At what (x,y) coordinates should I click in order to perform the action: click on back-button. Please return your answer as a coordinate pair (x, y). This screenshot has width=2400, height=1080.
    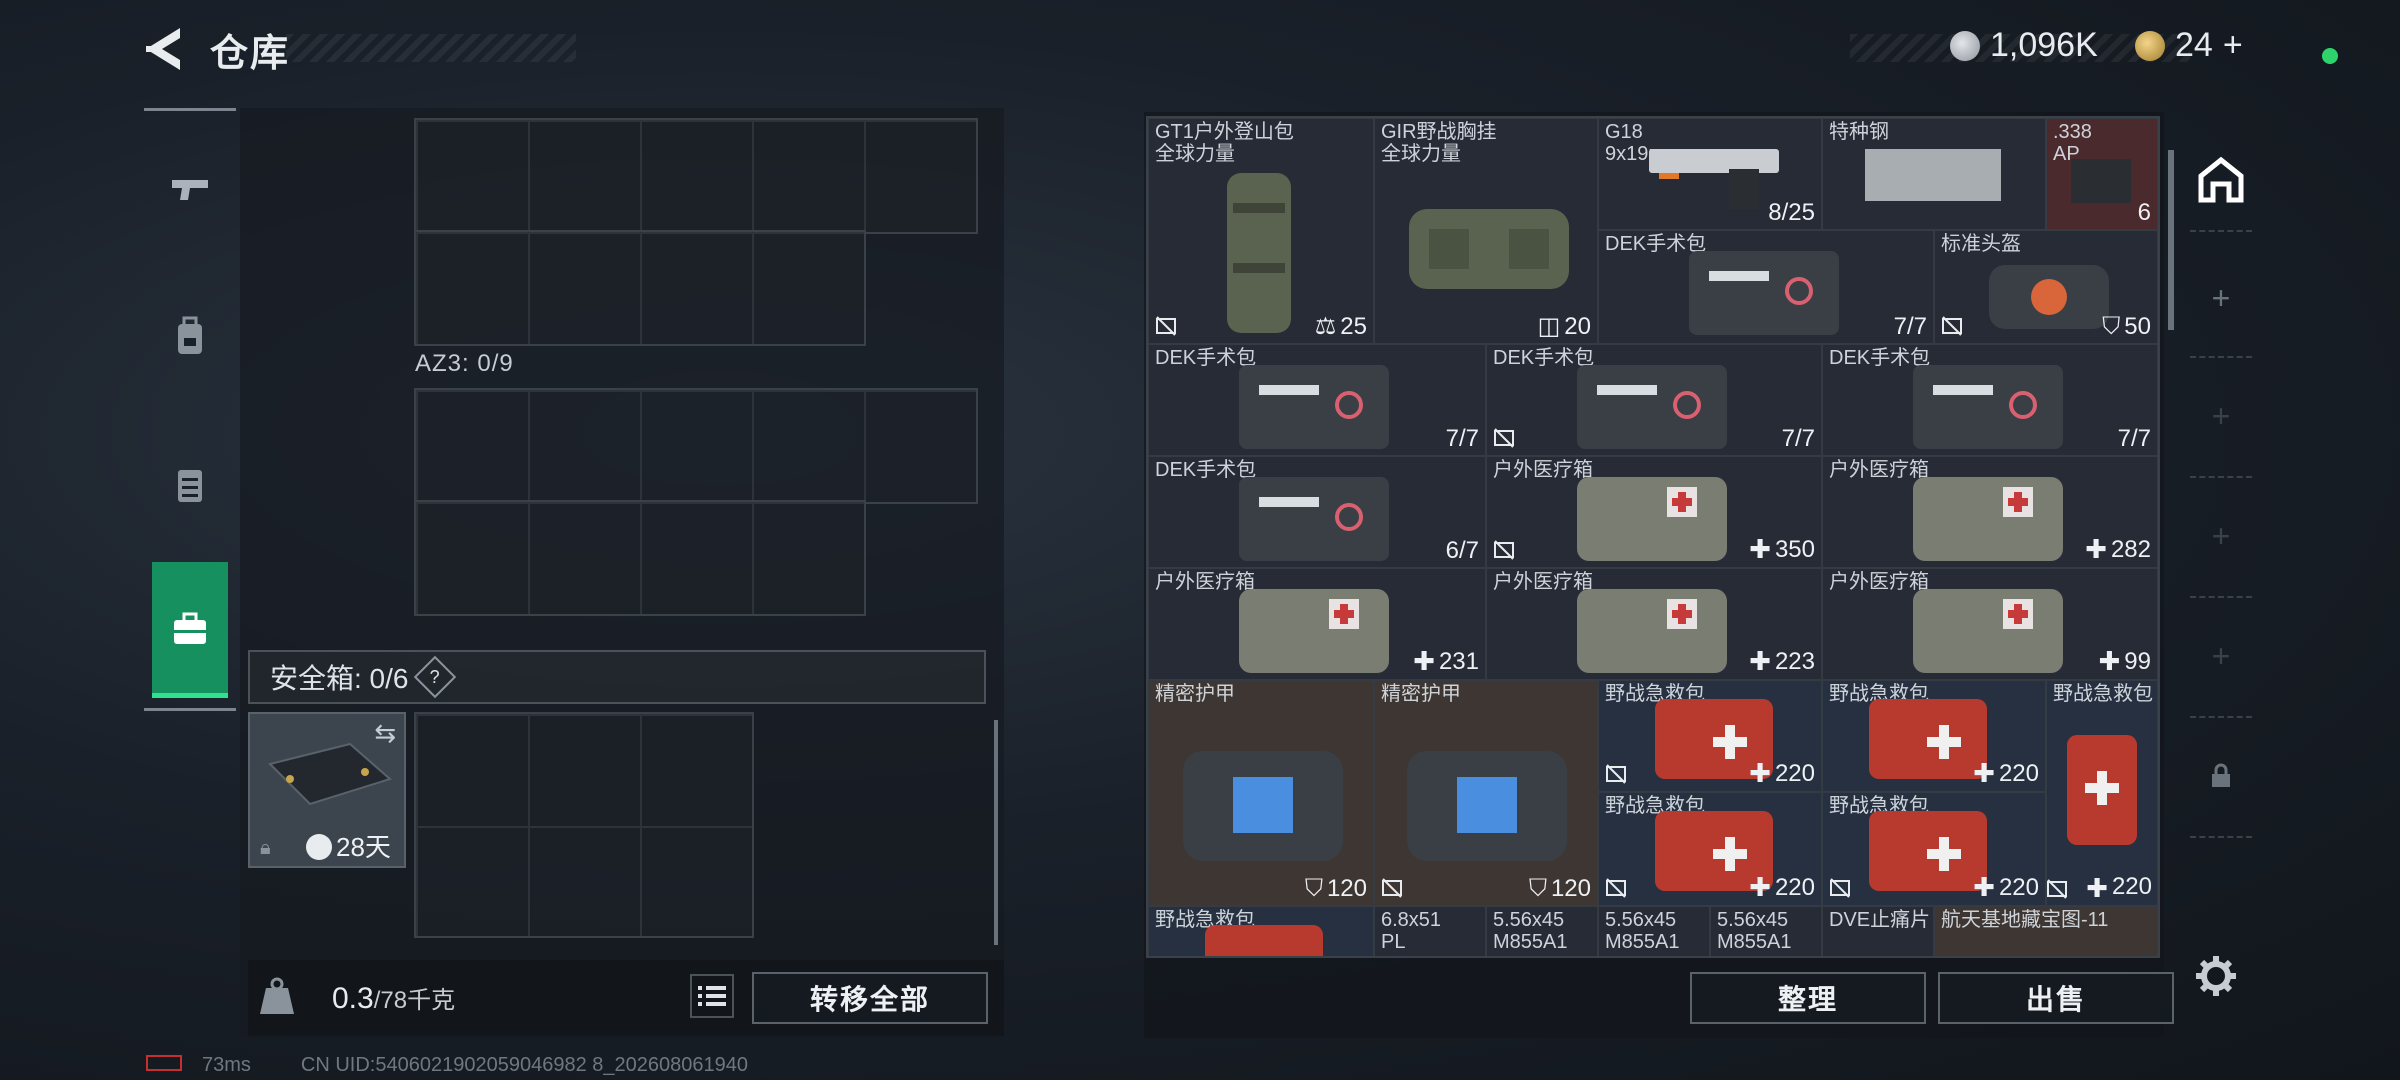
    Looking at the image, I should click on (165, 49).